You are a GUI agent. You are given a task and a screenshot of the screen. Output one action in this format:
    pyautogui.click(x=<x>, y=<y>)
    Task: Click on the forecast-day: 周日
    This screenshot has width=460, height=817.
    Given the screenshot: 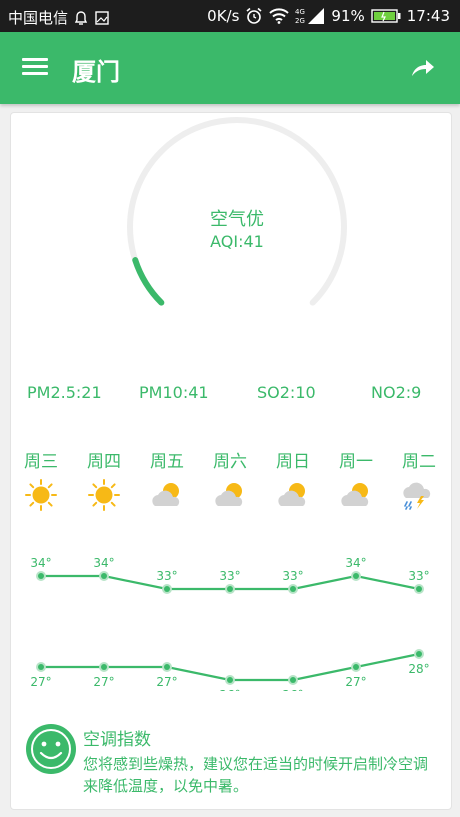 What is the action you would take?
    pyautogui.click(x=293, y=479)
    